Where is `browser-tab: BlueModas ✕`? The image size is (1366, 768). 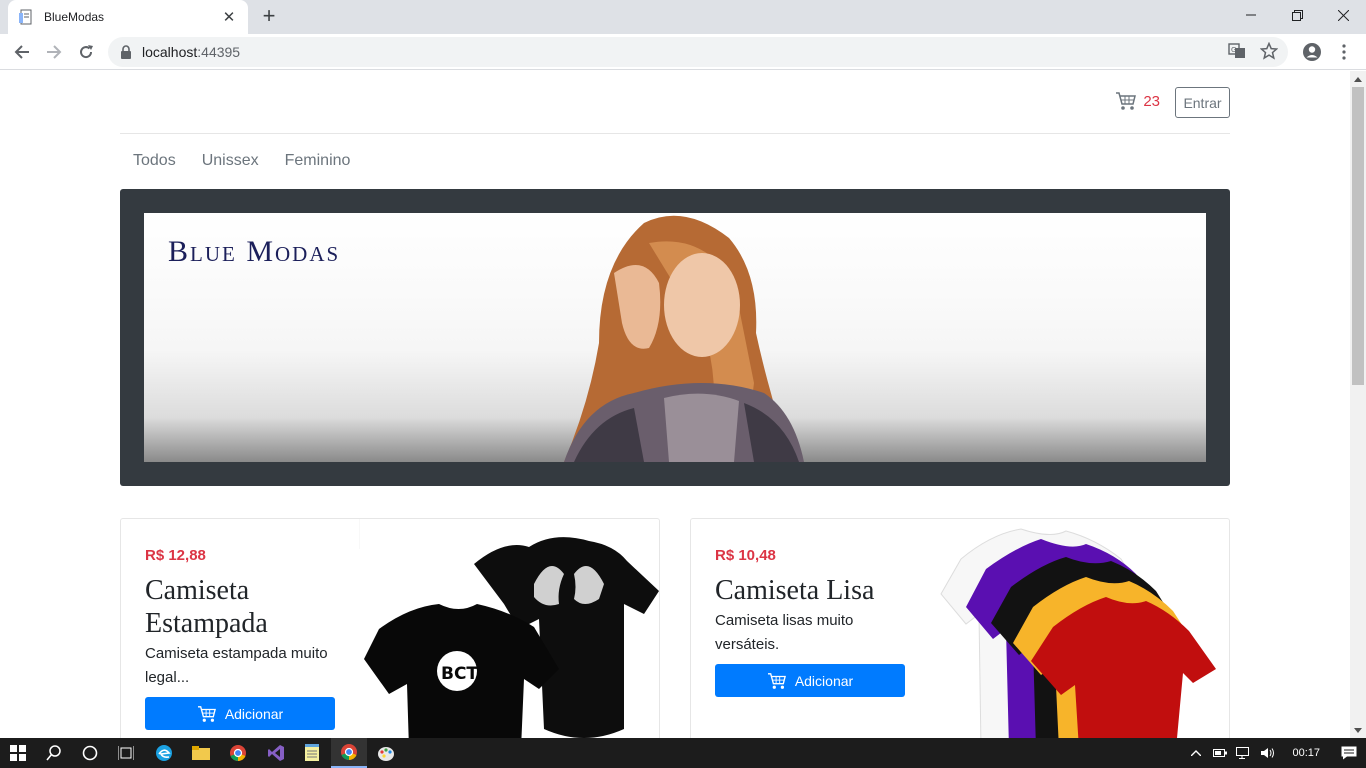
browser-tab: BlueModas ✕ is located at coordinates (128, 17).